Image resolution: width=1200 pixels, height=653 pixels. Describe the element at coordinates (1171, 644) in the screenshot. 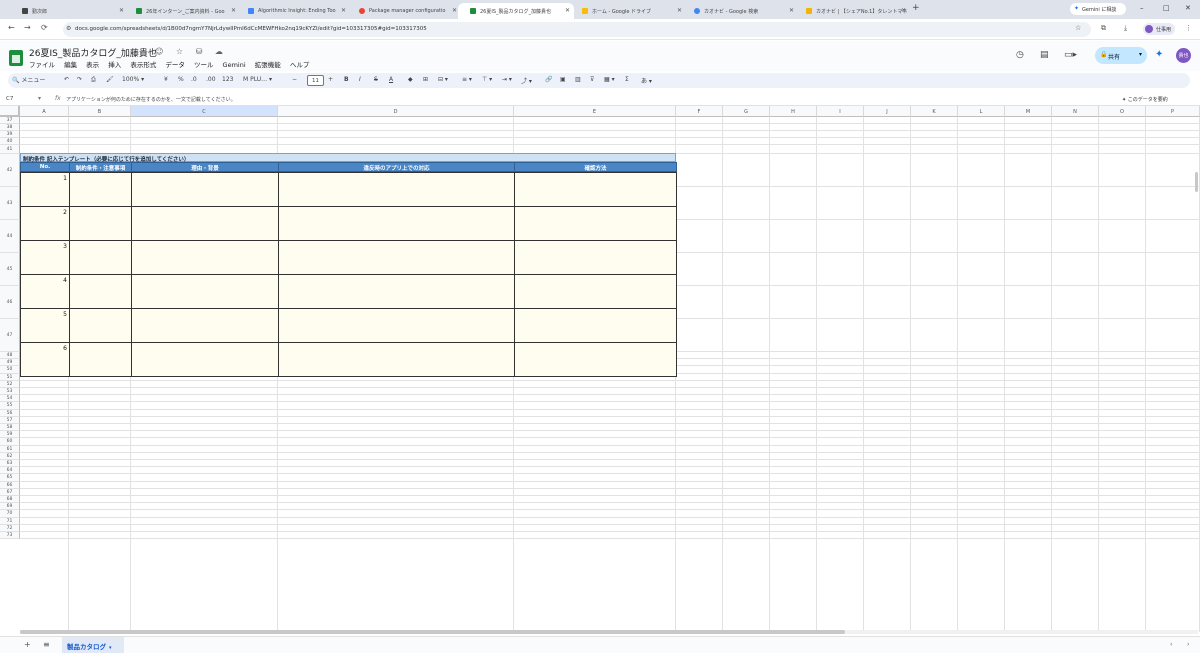

I see `scroll-left-icon: ‹` at that location.